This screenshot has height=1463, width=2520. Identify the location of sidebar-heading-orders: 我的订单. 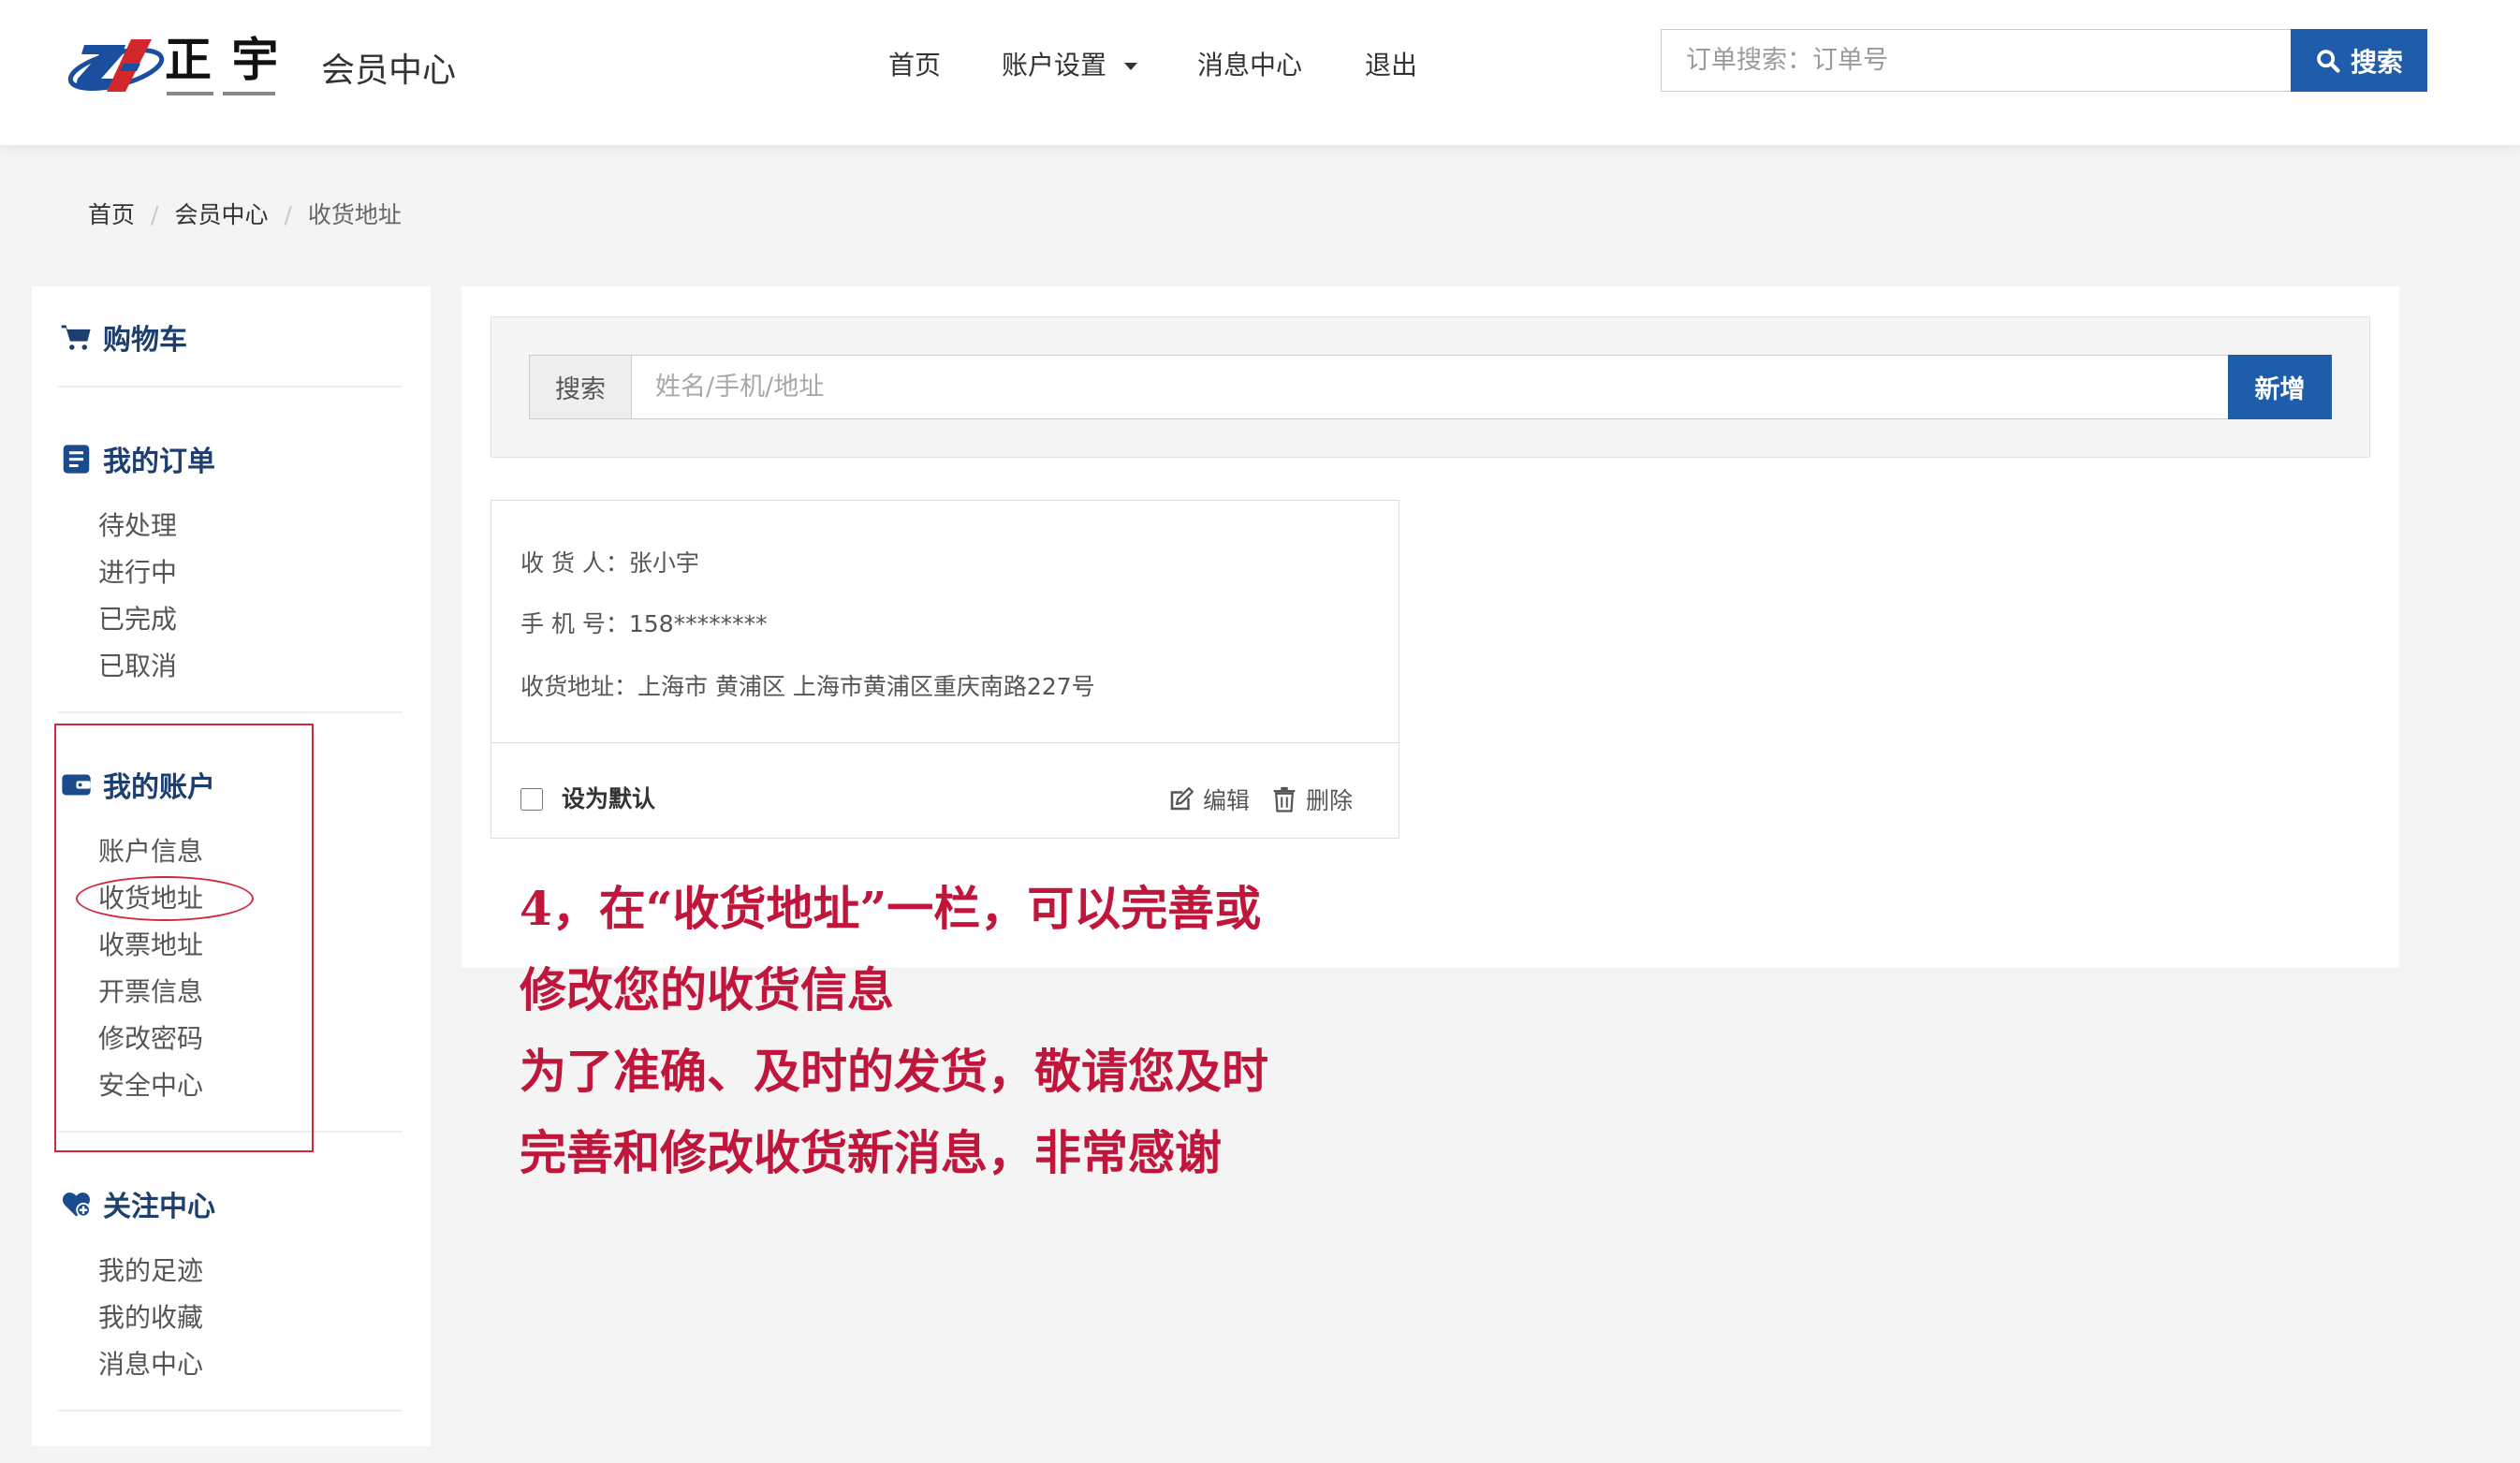
(231, 458).